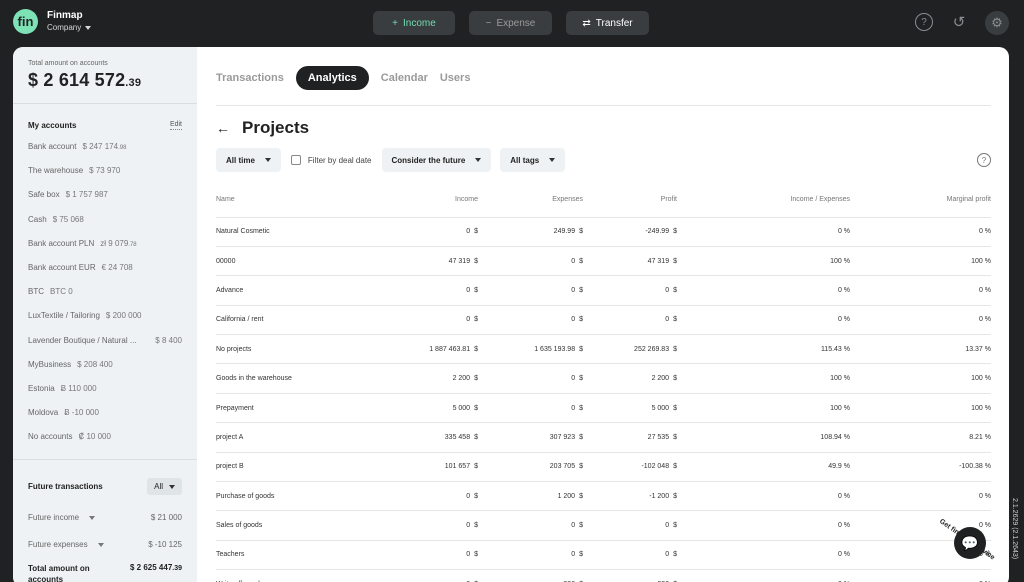  Describe the element at coordinates (920, 467) in the screenshot. I see `table-cell: -100.38 %` at that location.